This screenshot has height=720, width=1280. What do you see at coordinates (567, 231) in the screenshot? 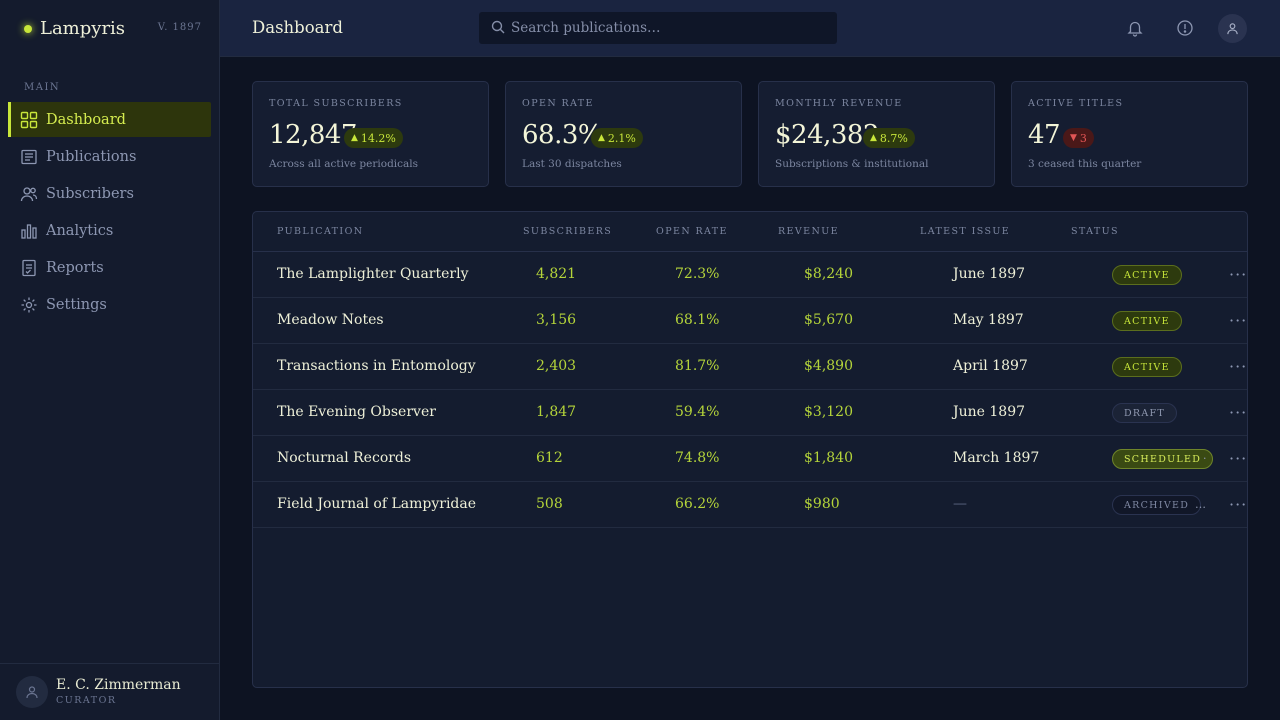
I see `column-header-subscribers: SUBSCRIBERS` at bounding box center [567, 231].